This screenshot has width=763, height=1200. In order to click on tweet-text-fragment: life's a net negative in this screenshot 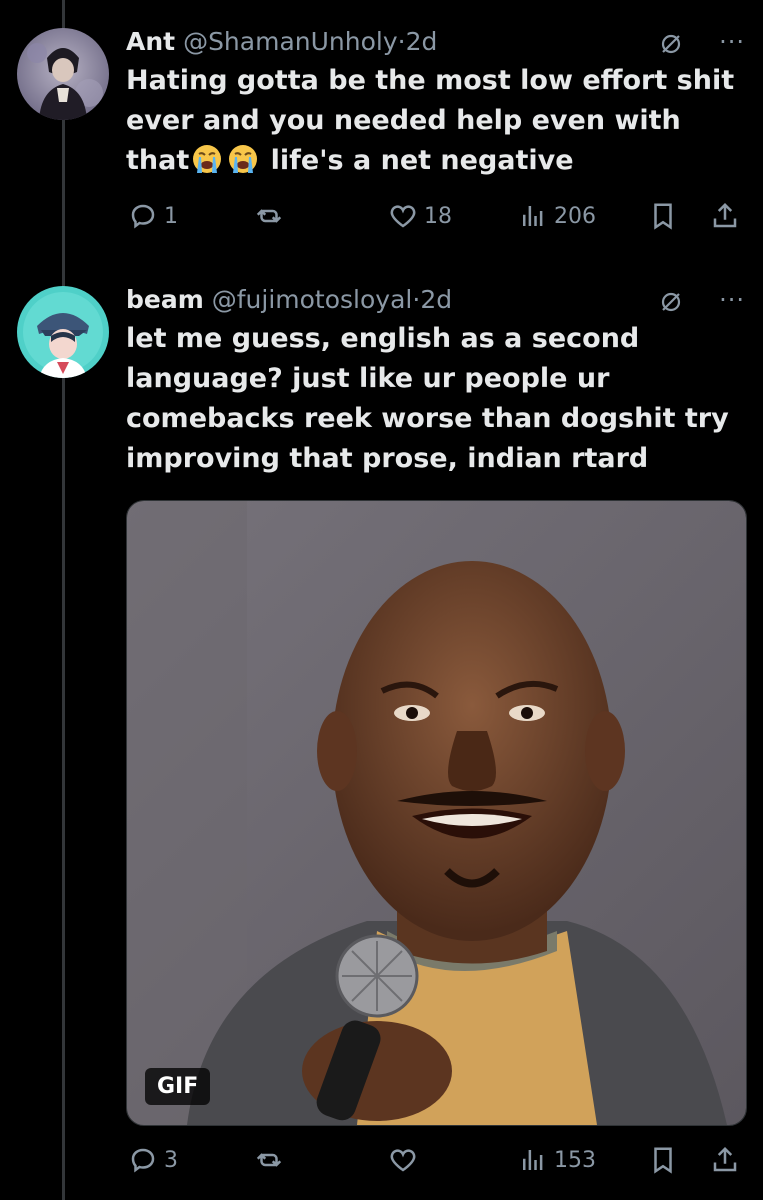, I will do `click(422, 160)`.